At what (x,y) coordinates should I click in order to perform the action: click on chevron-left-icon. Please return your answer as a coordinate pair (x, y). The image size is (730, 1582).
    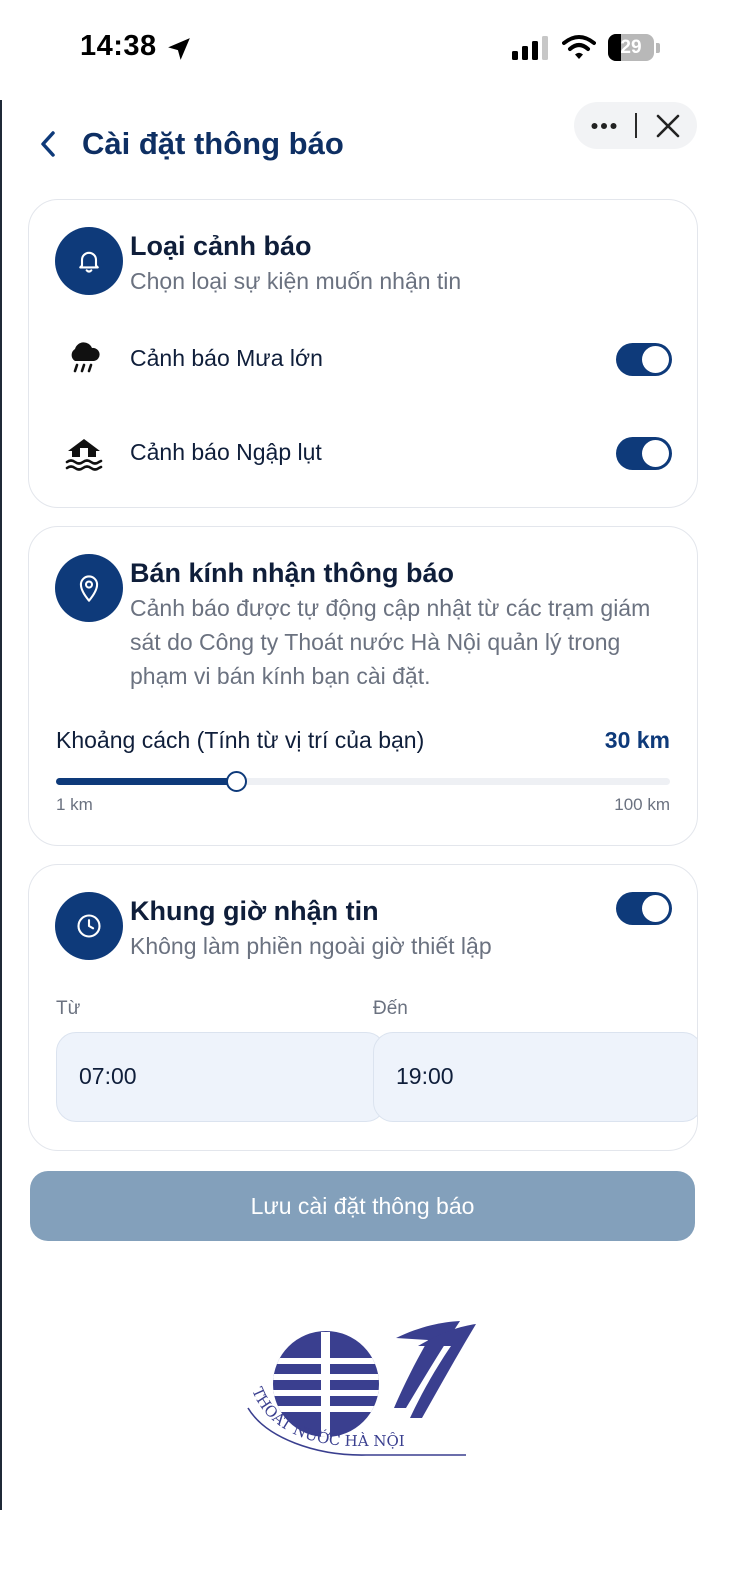
    Looking at the image, I should click on (48, 144).